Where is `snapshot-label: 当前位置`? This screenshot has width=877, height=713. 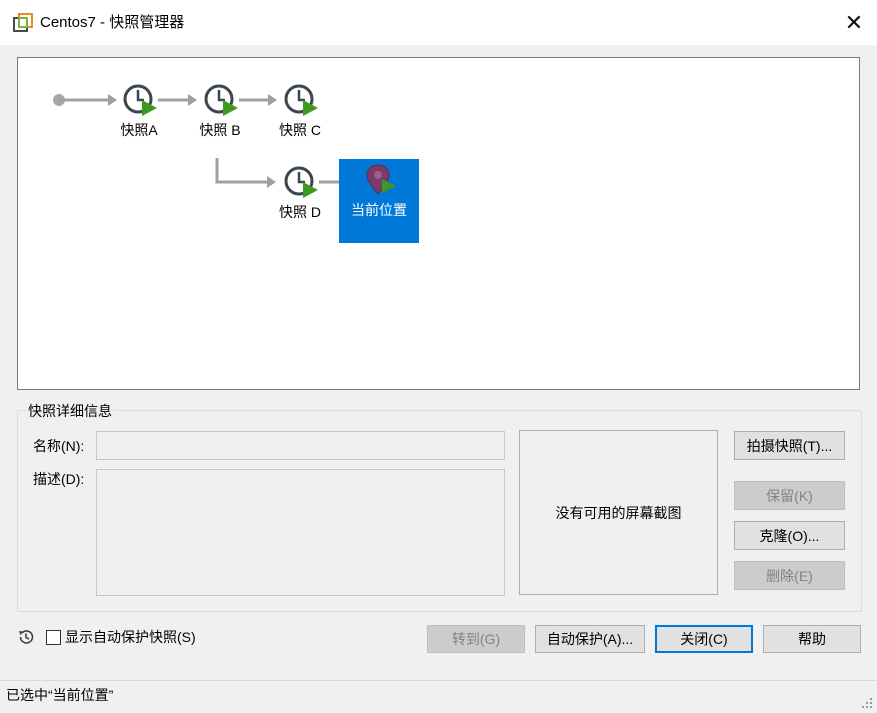 snapshot-label: 当前位置 is located at coordinates (379, 210).